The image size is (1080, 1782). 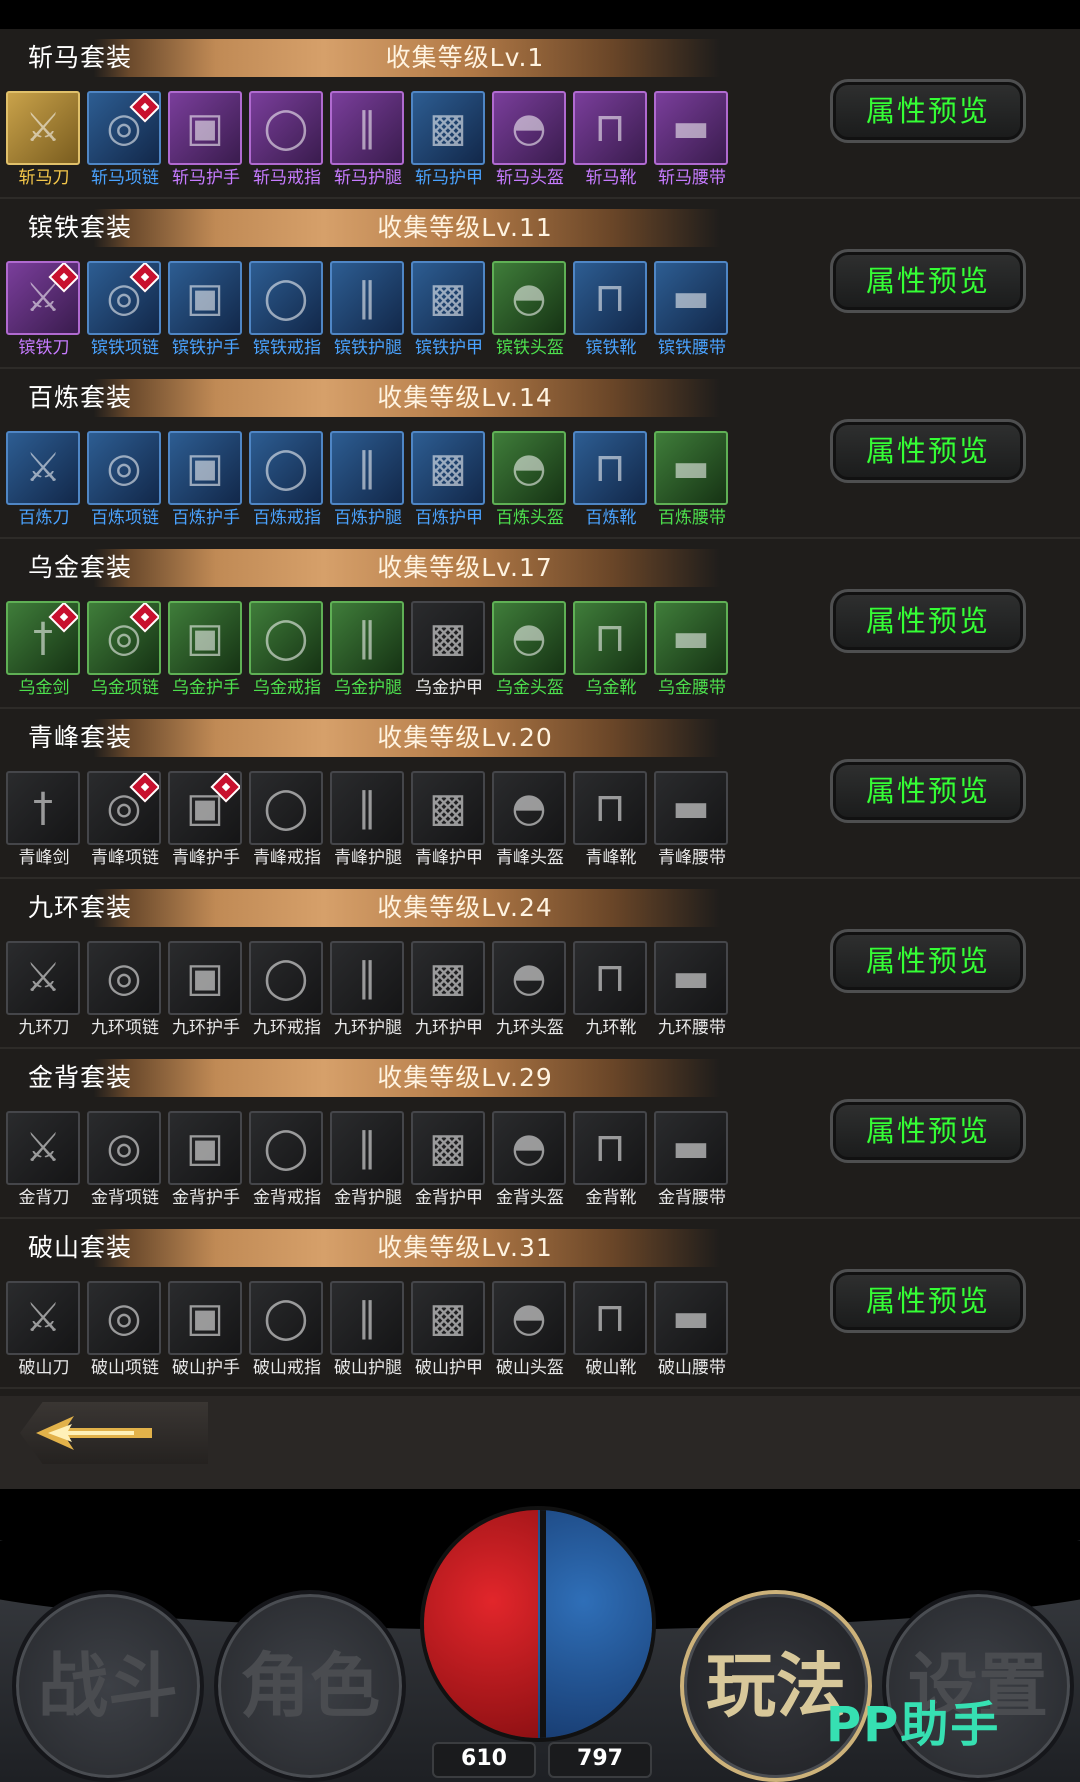 I want to click on equipment-item: ∥ 斩马护腿, so click(x=368, y=141).